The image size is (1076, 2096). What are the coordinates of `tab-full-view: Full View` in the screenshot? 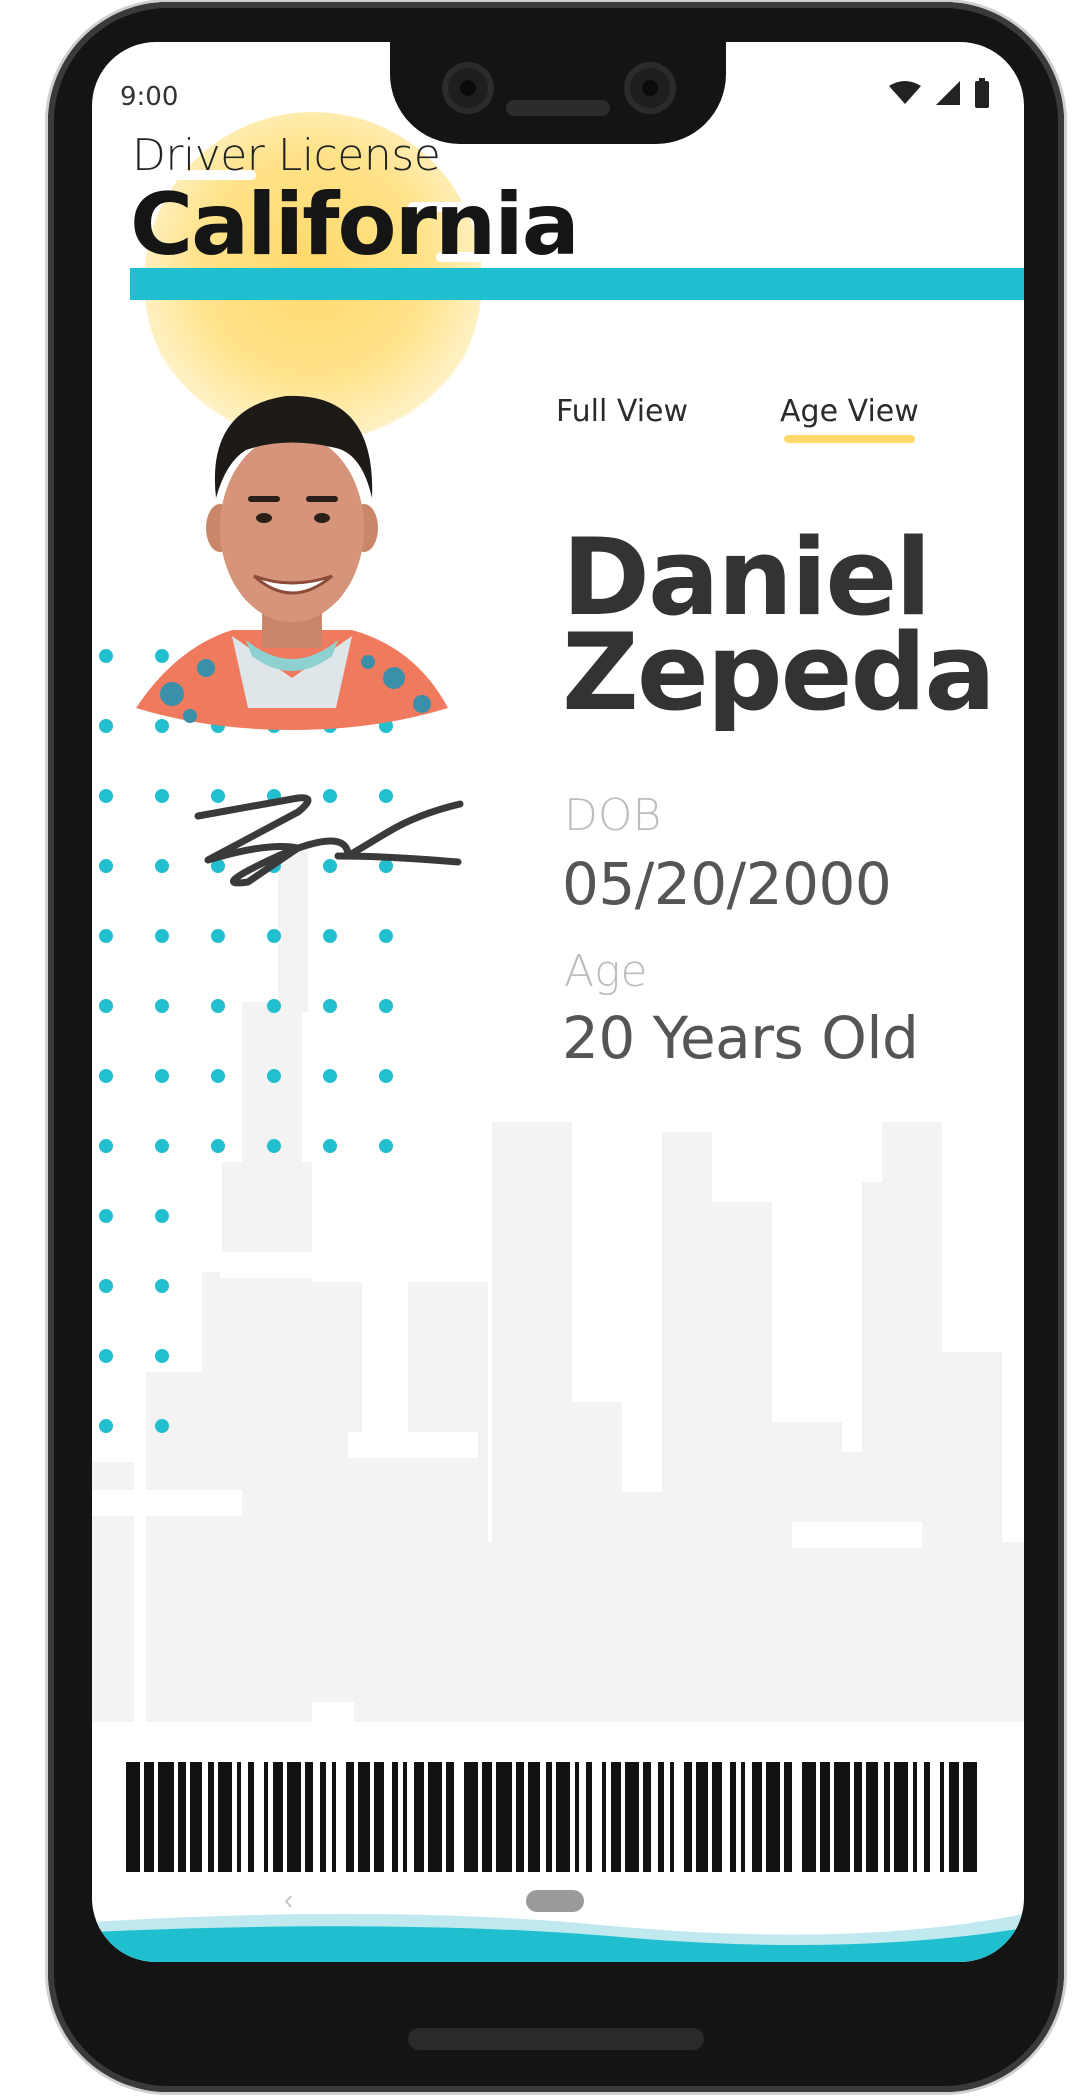 It's located at (622, 418).